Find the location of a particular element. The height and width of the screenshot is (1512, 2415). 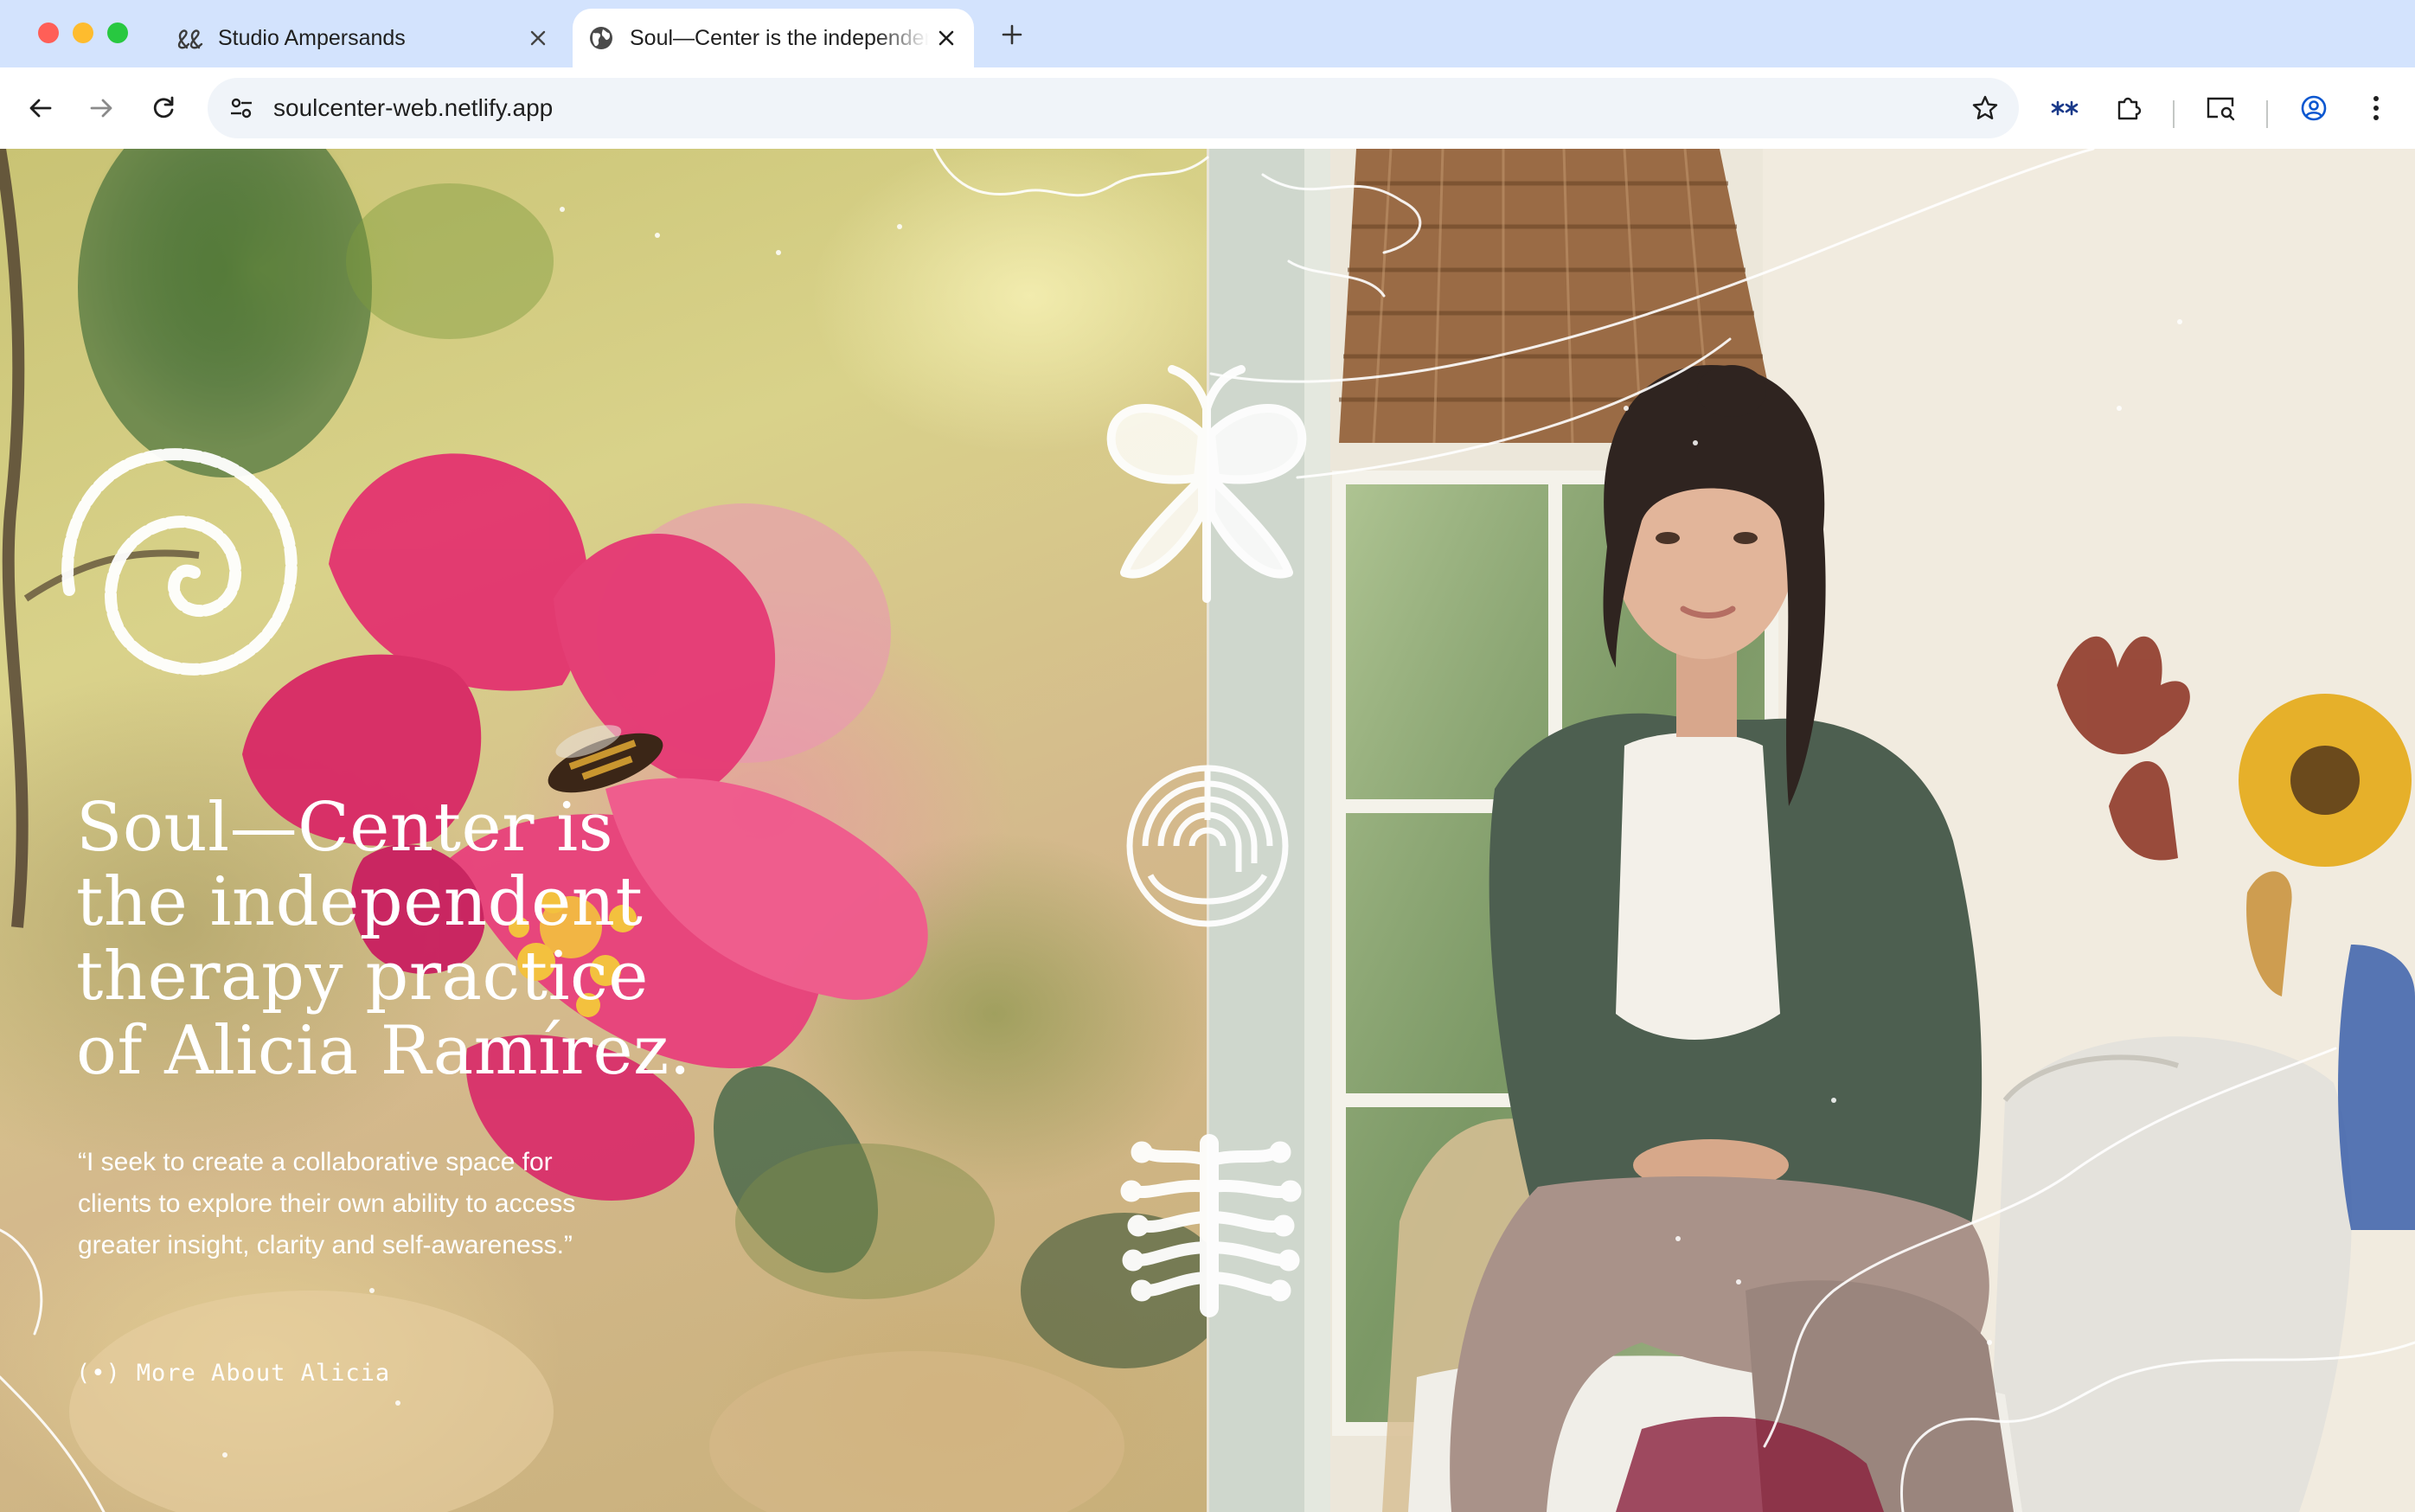

plus-icon is located at coordinates (1012, 34).